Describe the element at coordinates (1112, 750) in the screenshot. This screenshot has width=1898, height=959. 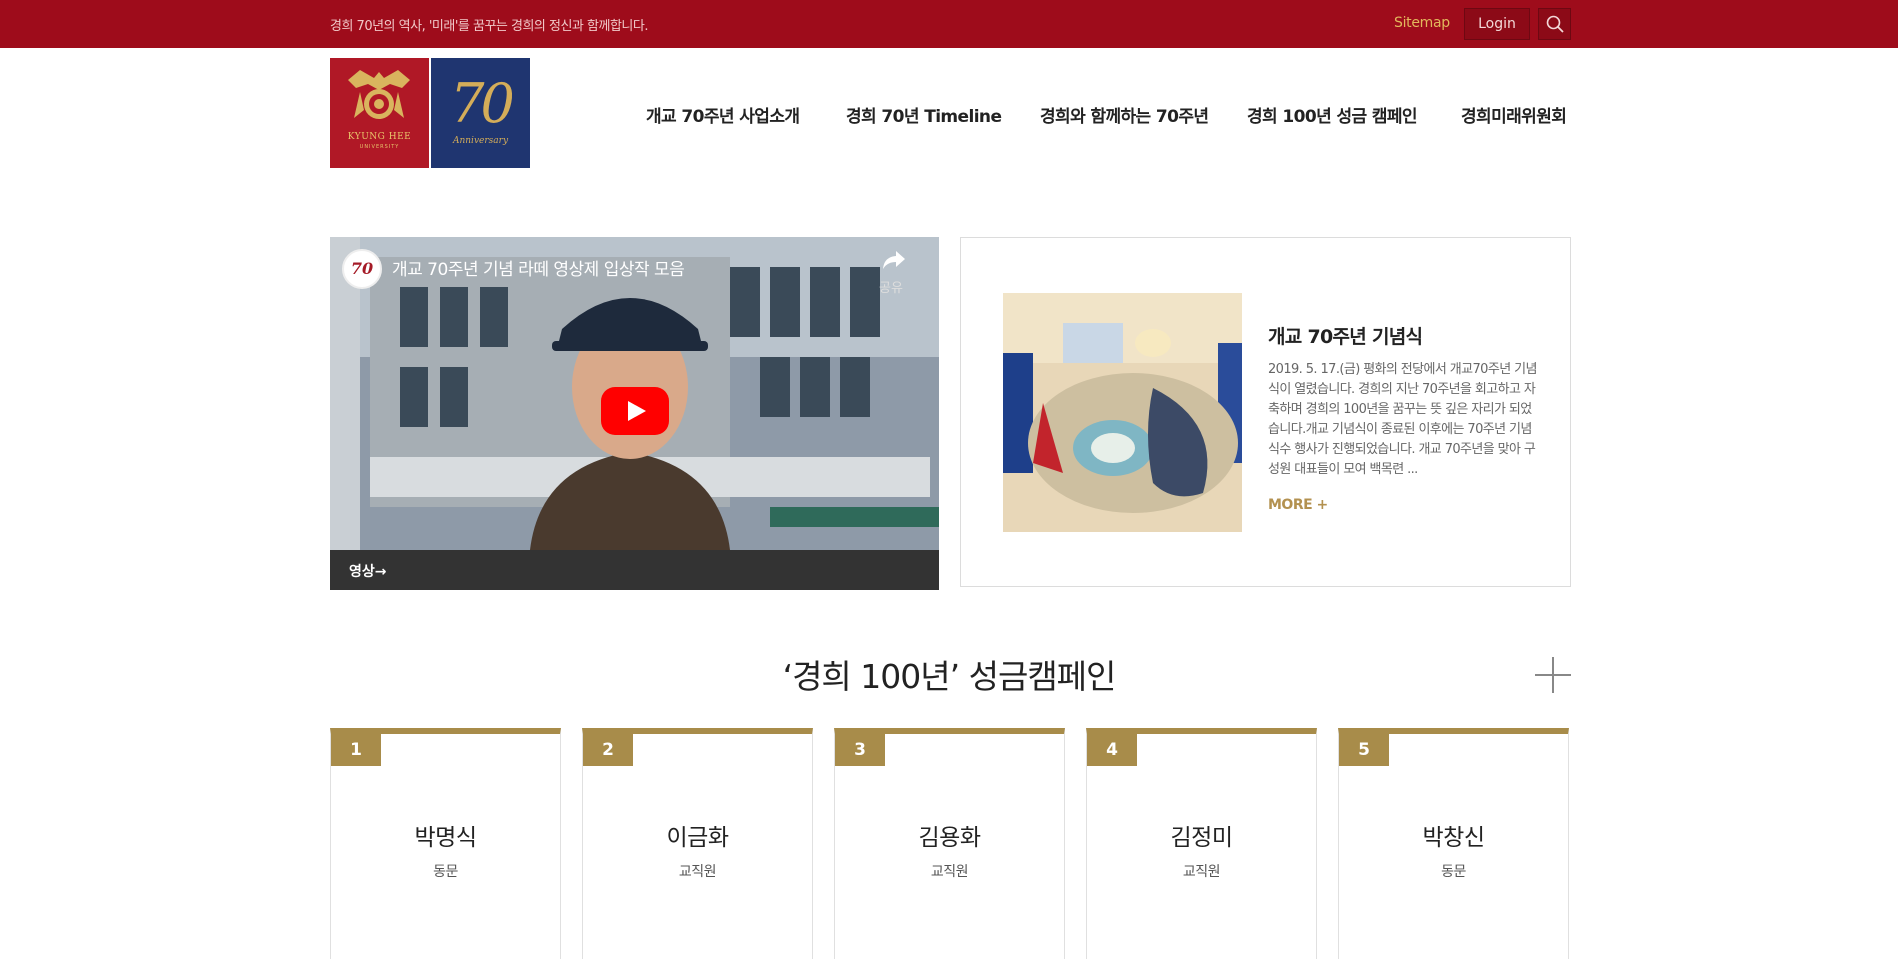
I see `rank-badge: 4` at that location.